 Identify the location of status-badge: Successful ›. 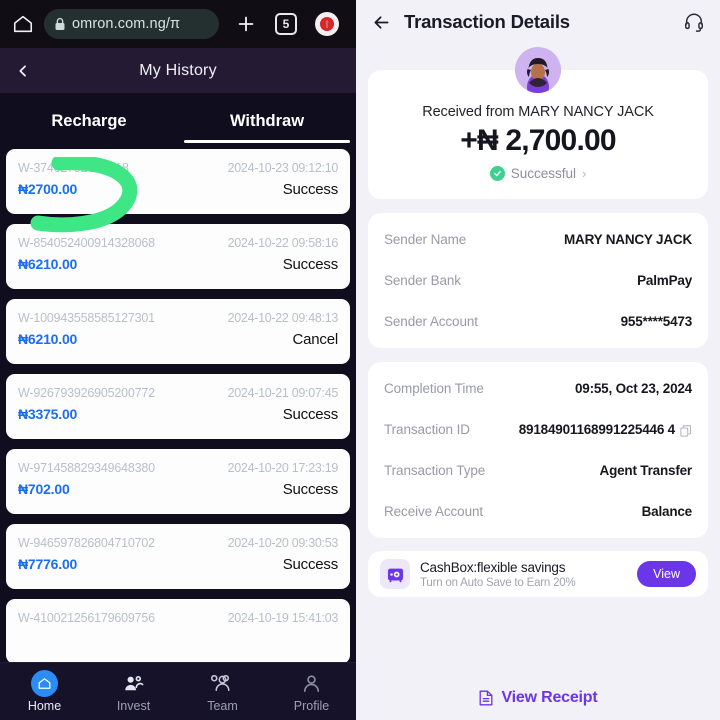
(538, 173).